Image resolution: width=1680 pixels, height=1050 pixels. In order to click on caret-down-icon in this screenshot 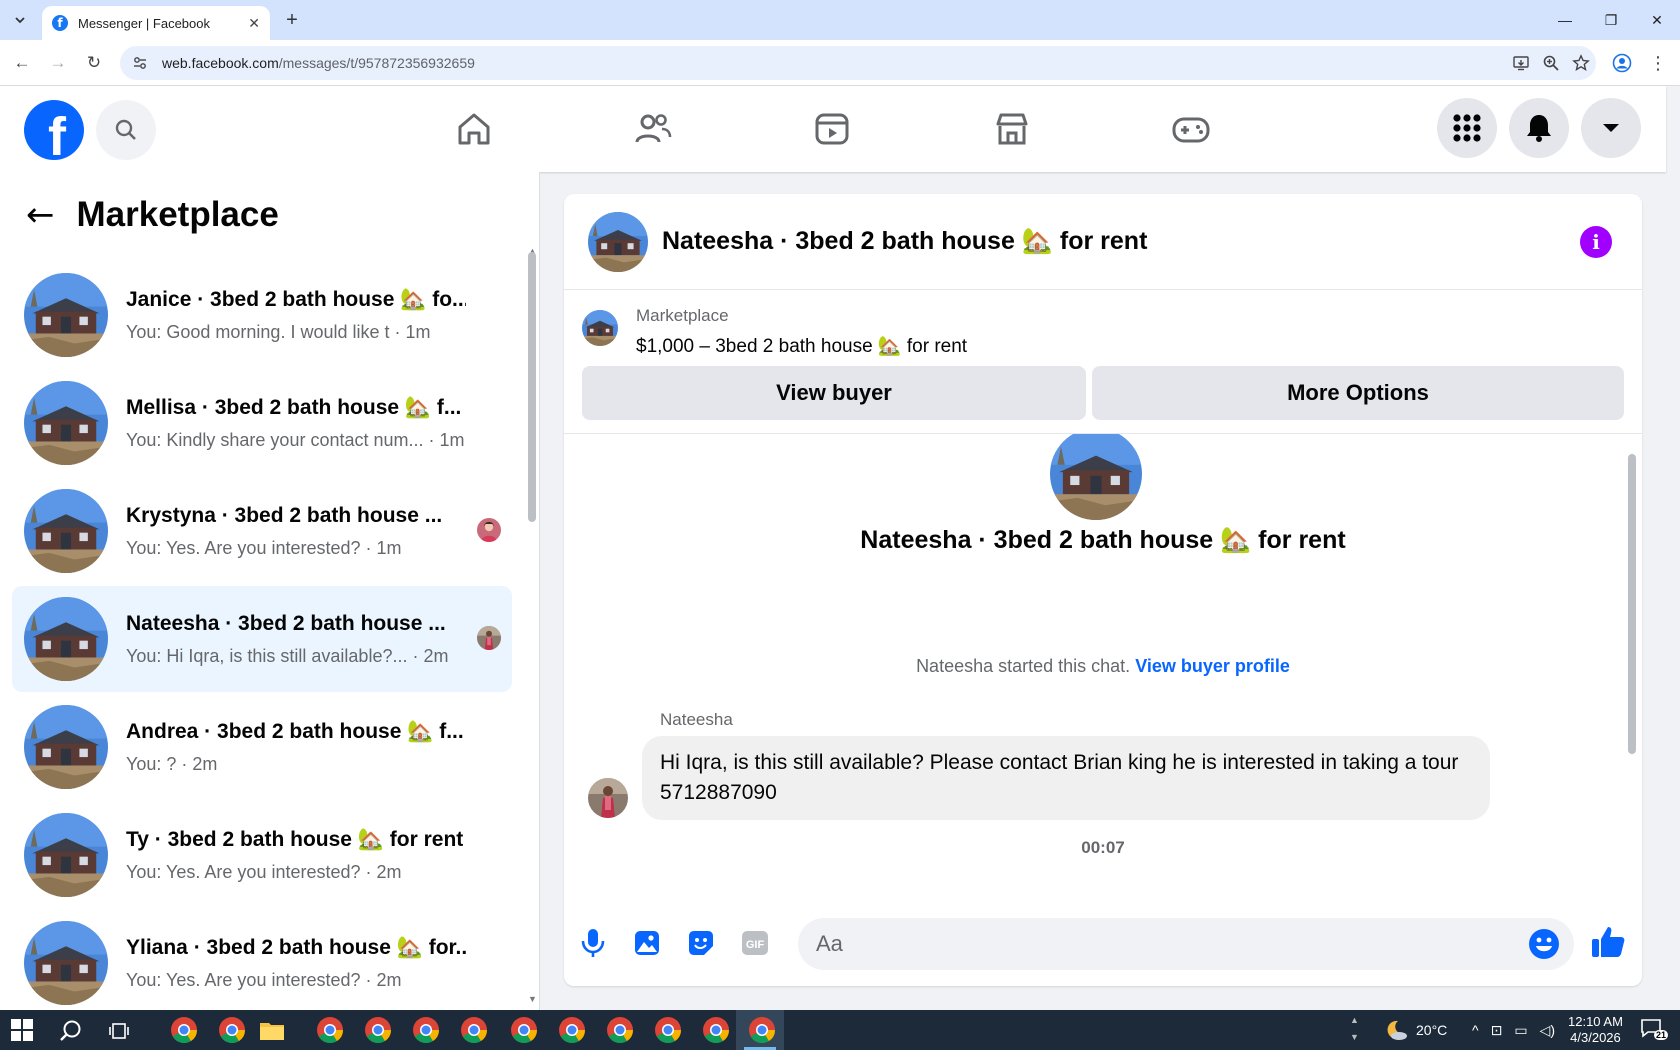, I will do `click(1611, 128)`.